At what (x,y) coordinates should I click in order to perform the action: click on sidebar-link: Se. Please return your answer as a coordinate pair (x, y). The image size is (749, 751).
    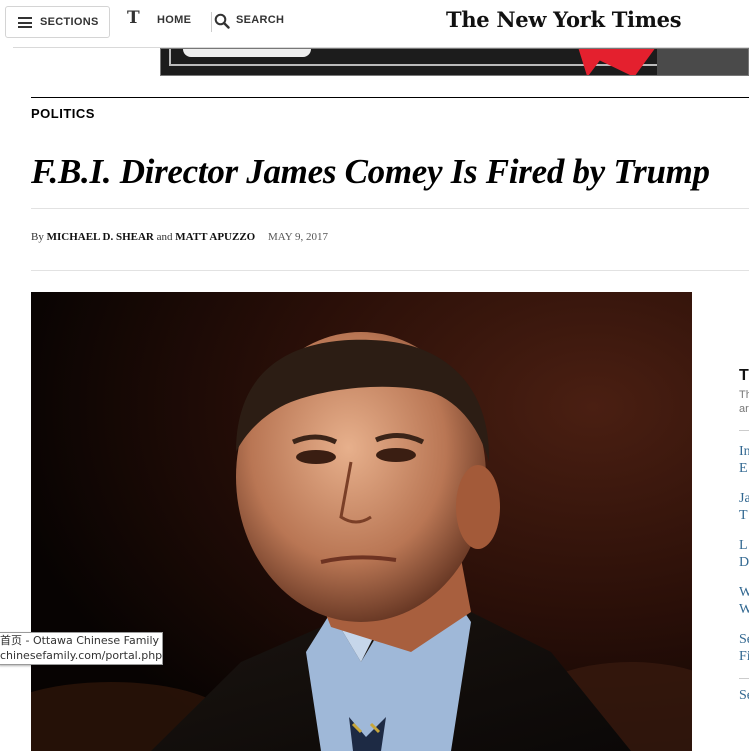
    Looking at the image, I should click on (744, 695).